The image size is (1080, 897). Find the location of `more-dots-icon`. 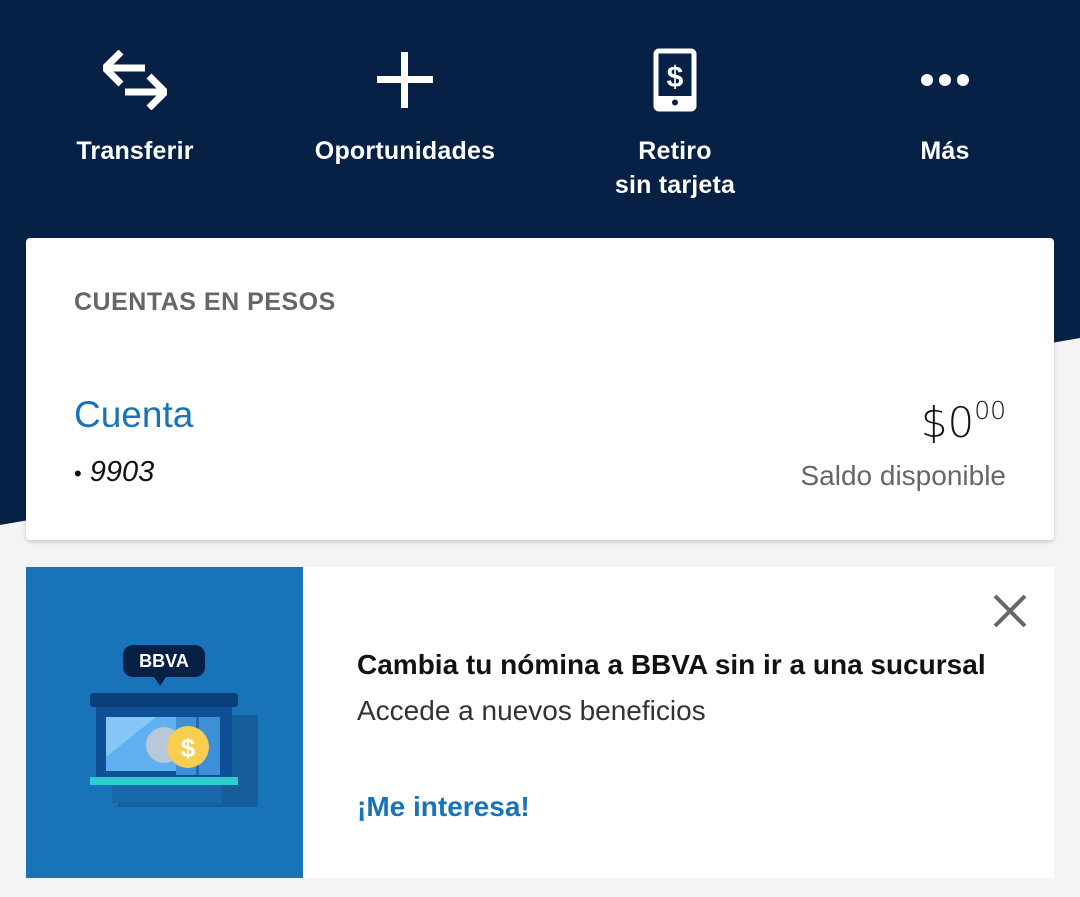

more-dots-icon is located at coordinates (945, 80).